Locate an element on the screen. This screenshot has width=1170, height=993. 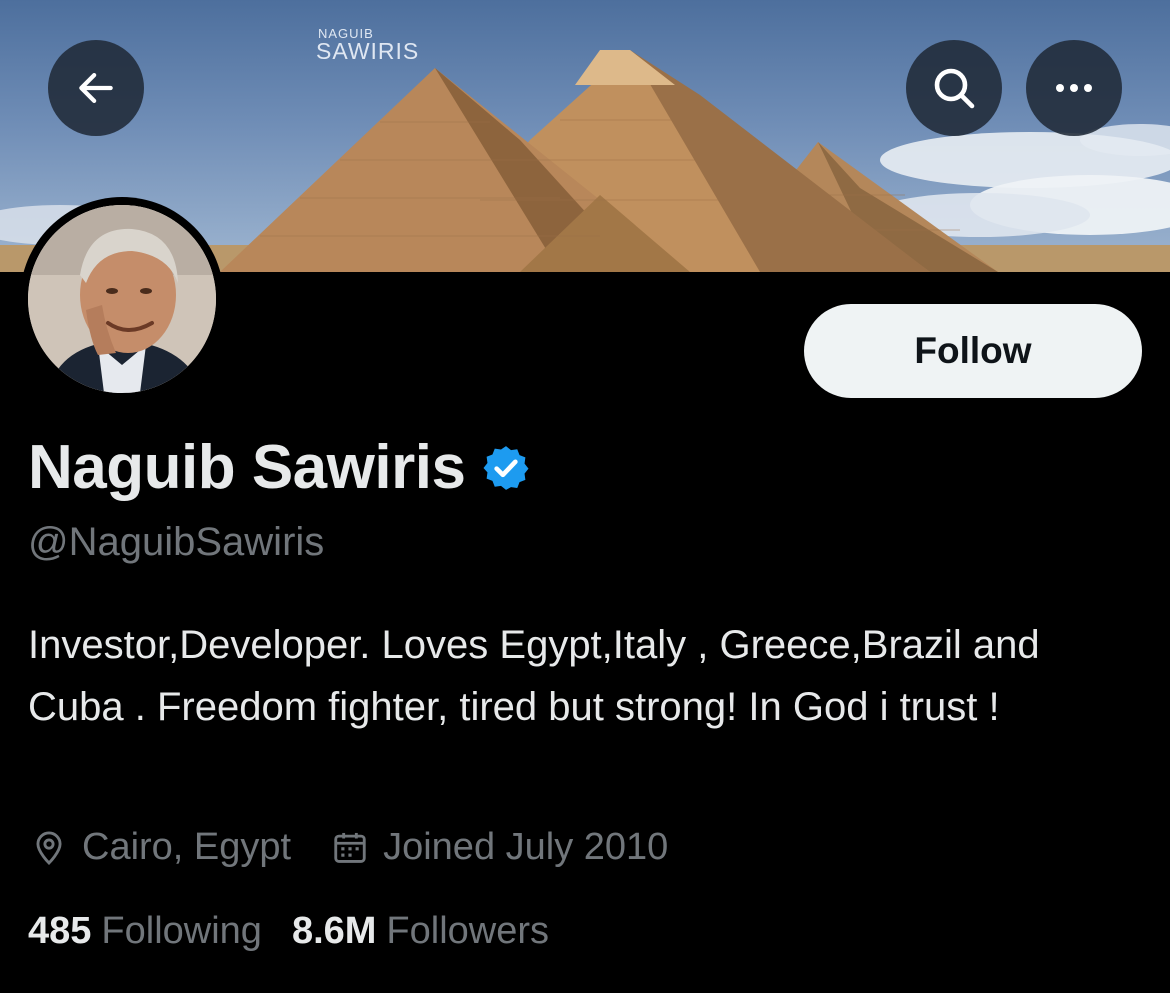
search-icon is located at coordinates (954, 88).